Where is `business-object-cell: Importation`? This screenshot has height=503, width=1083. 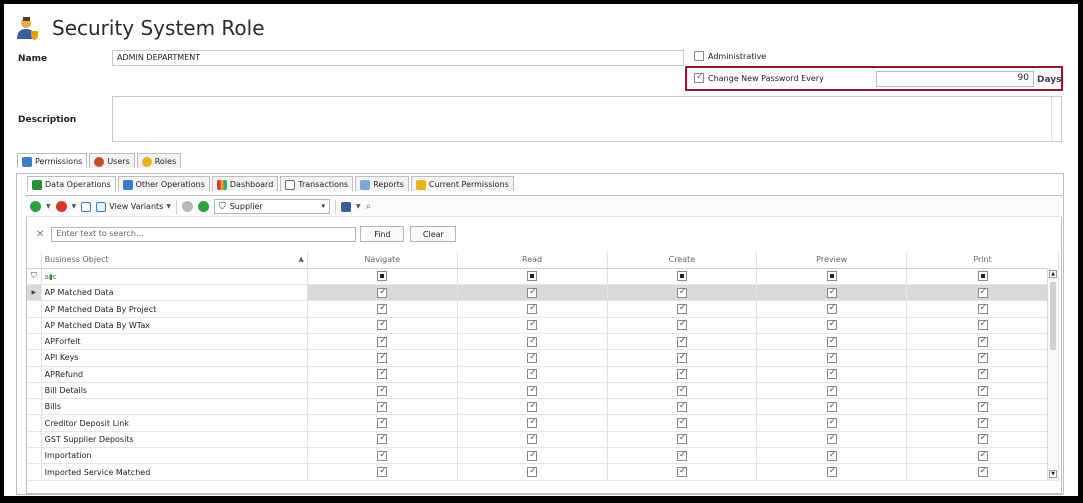 business-object-cell: Importation is located at coordinates (174, 456).